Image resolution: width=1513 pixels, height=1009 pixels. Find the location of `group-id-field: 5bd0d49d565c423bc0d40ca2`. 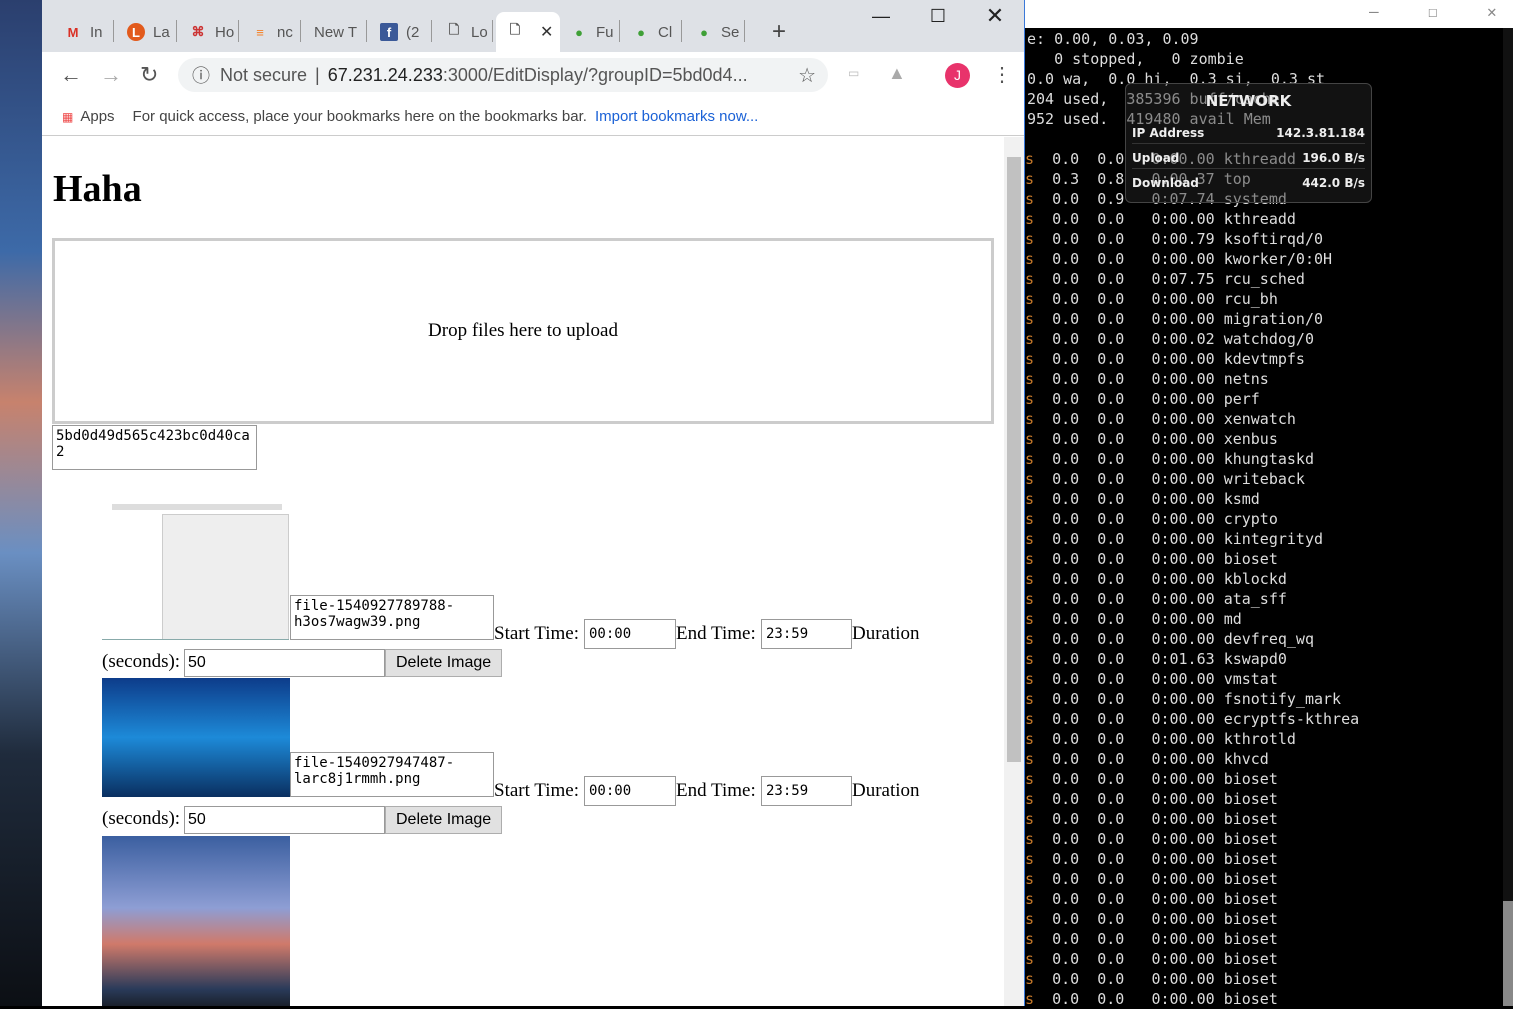

group-id-field: 5bd0d49d565c423bc0d40ca2 is located at coordinates (154, 447).